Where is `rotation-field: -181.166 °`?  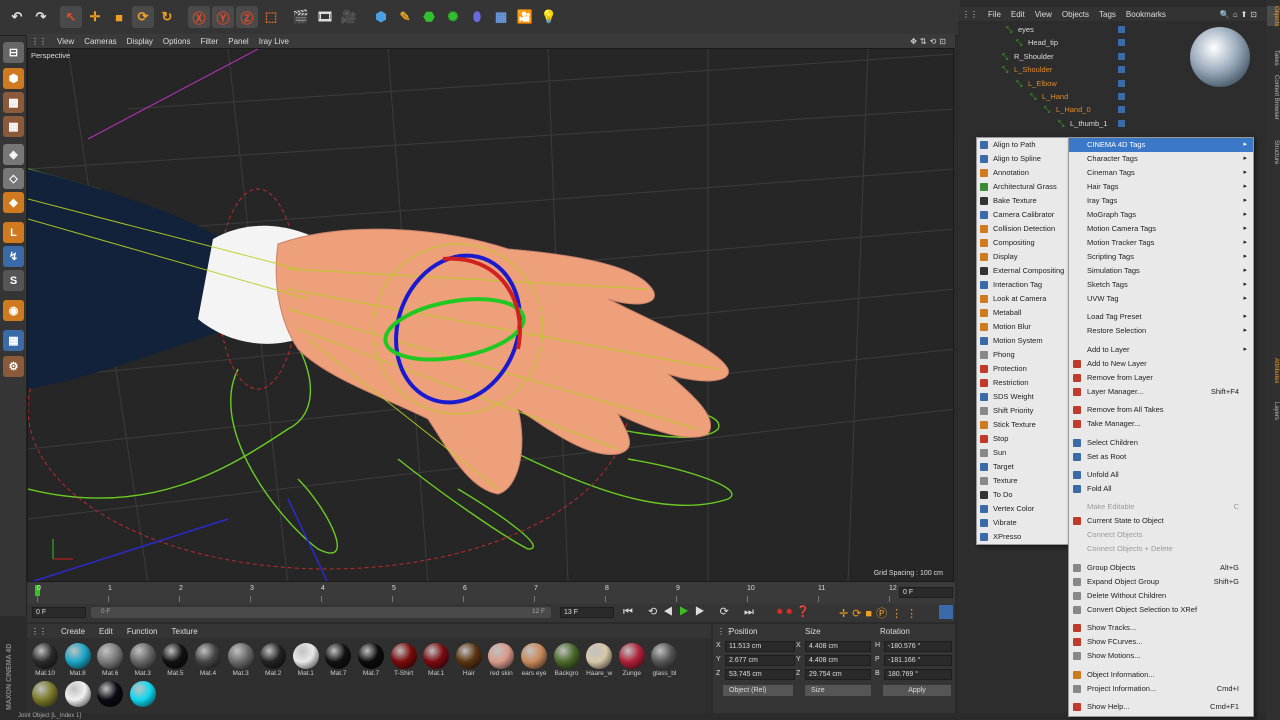
rotation-field: -181.166 ° is located at coordinates (918, 660).